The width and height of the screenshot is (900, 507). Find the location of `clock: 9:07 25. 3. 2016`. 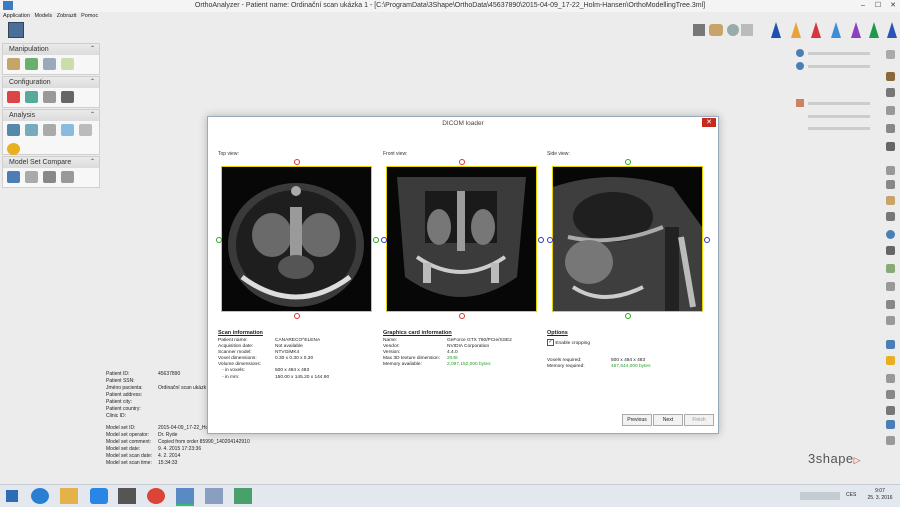

clock: 9:07 25. 3. 2016 is located at coordinates (880, 495).